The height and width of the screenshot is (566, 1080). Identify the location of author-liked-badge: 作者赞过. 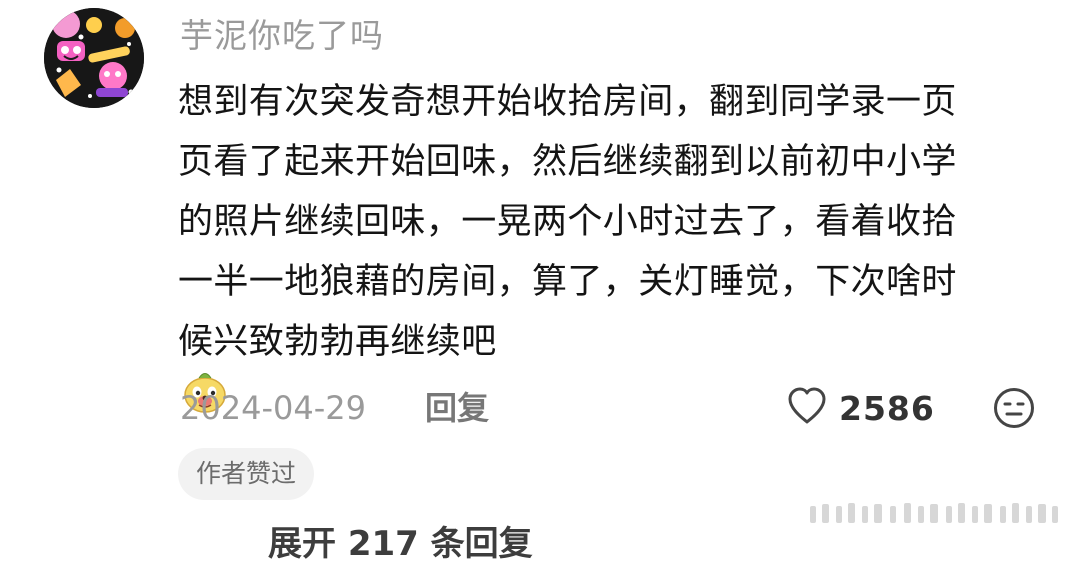
(246, 474).